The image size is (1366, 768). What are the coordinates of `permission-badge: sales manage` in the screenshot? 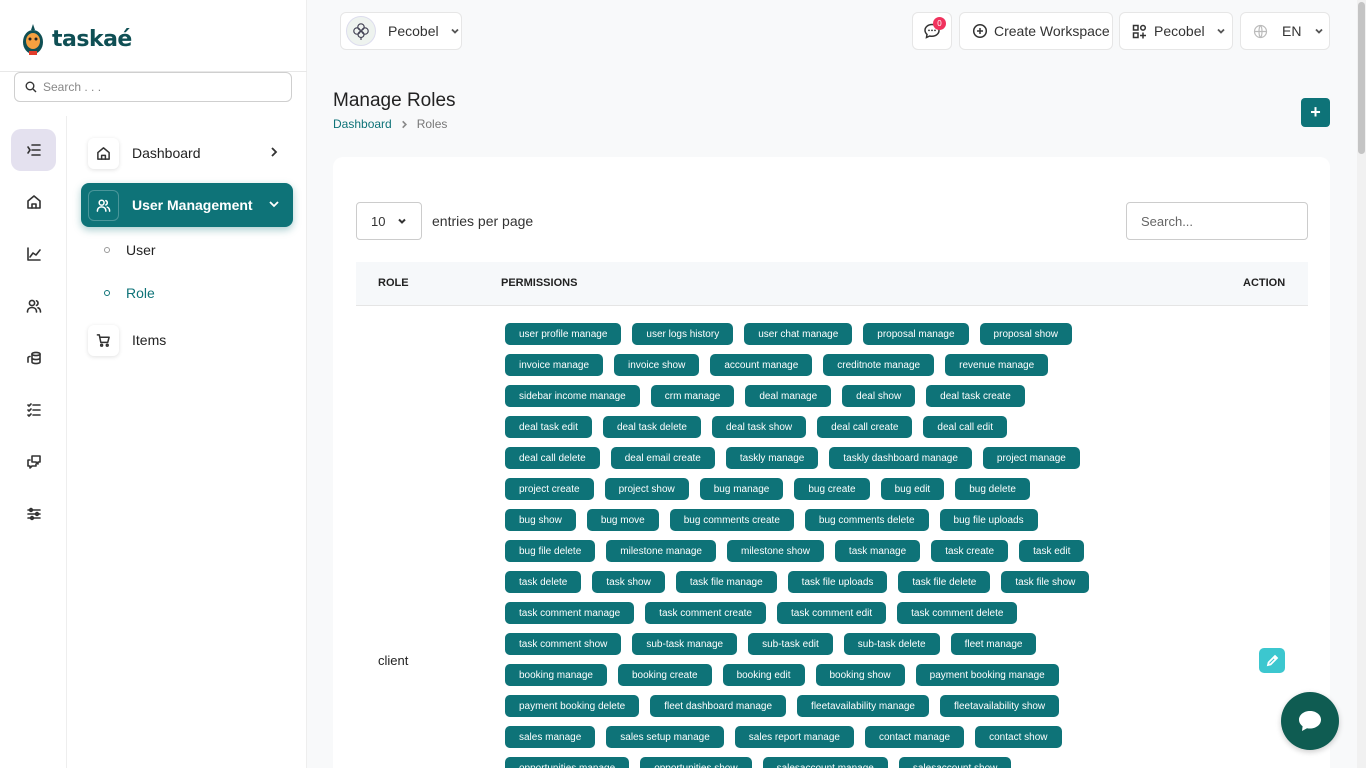 It's located at (550, 737).